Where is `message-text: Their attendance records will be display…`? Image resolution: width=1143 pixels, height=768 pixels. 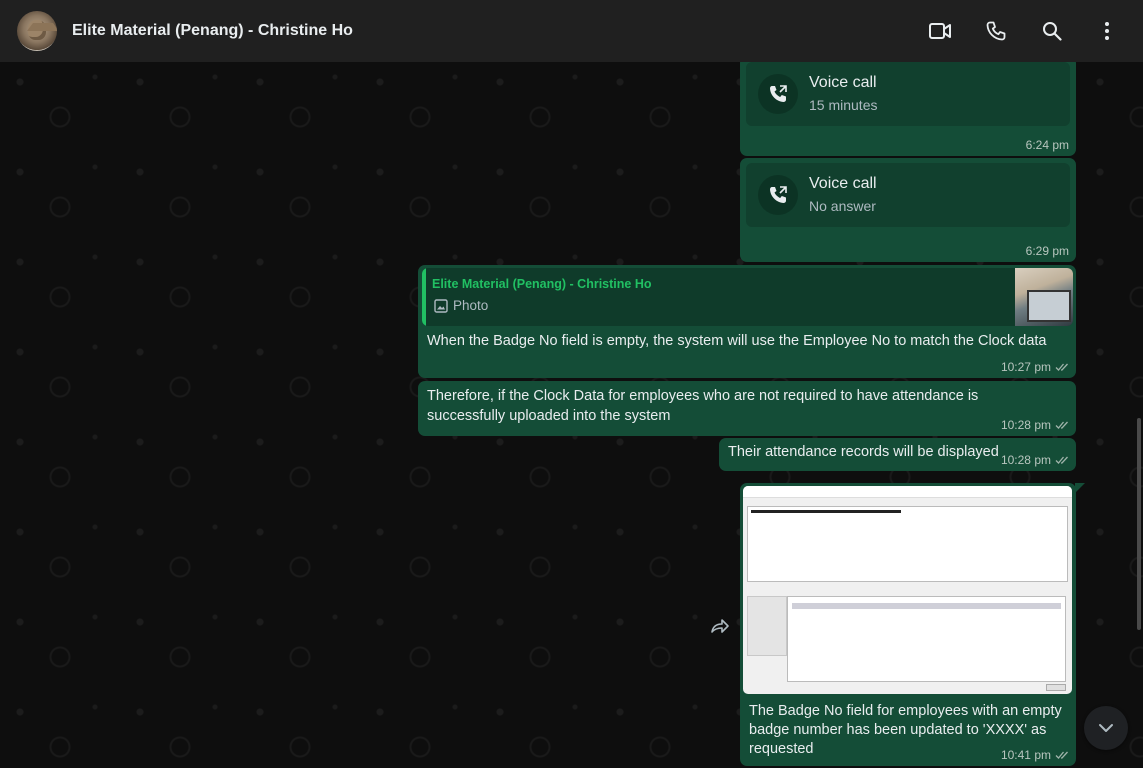 message-text: Their attendance records will be display… is located at coordinates (863, 452).